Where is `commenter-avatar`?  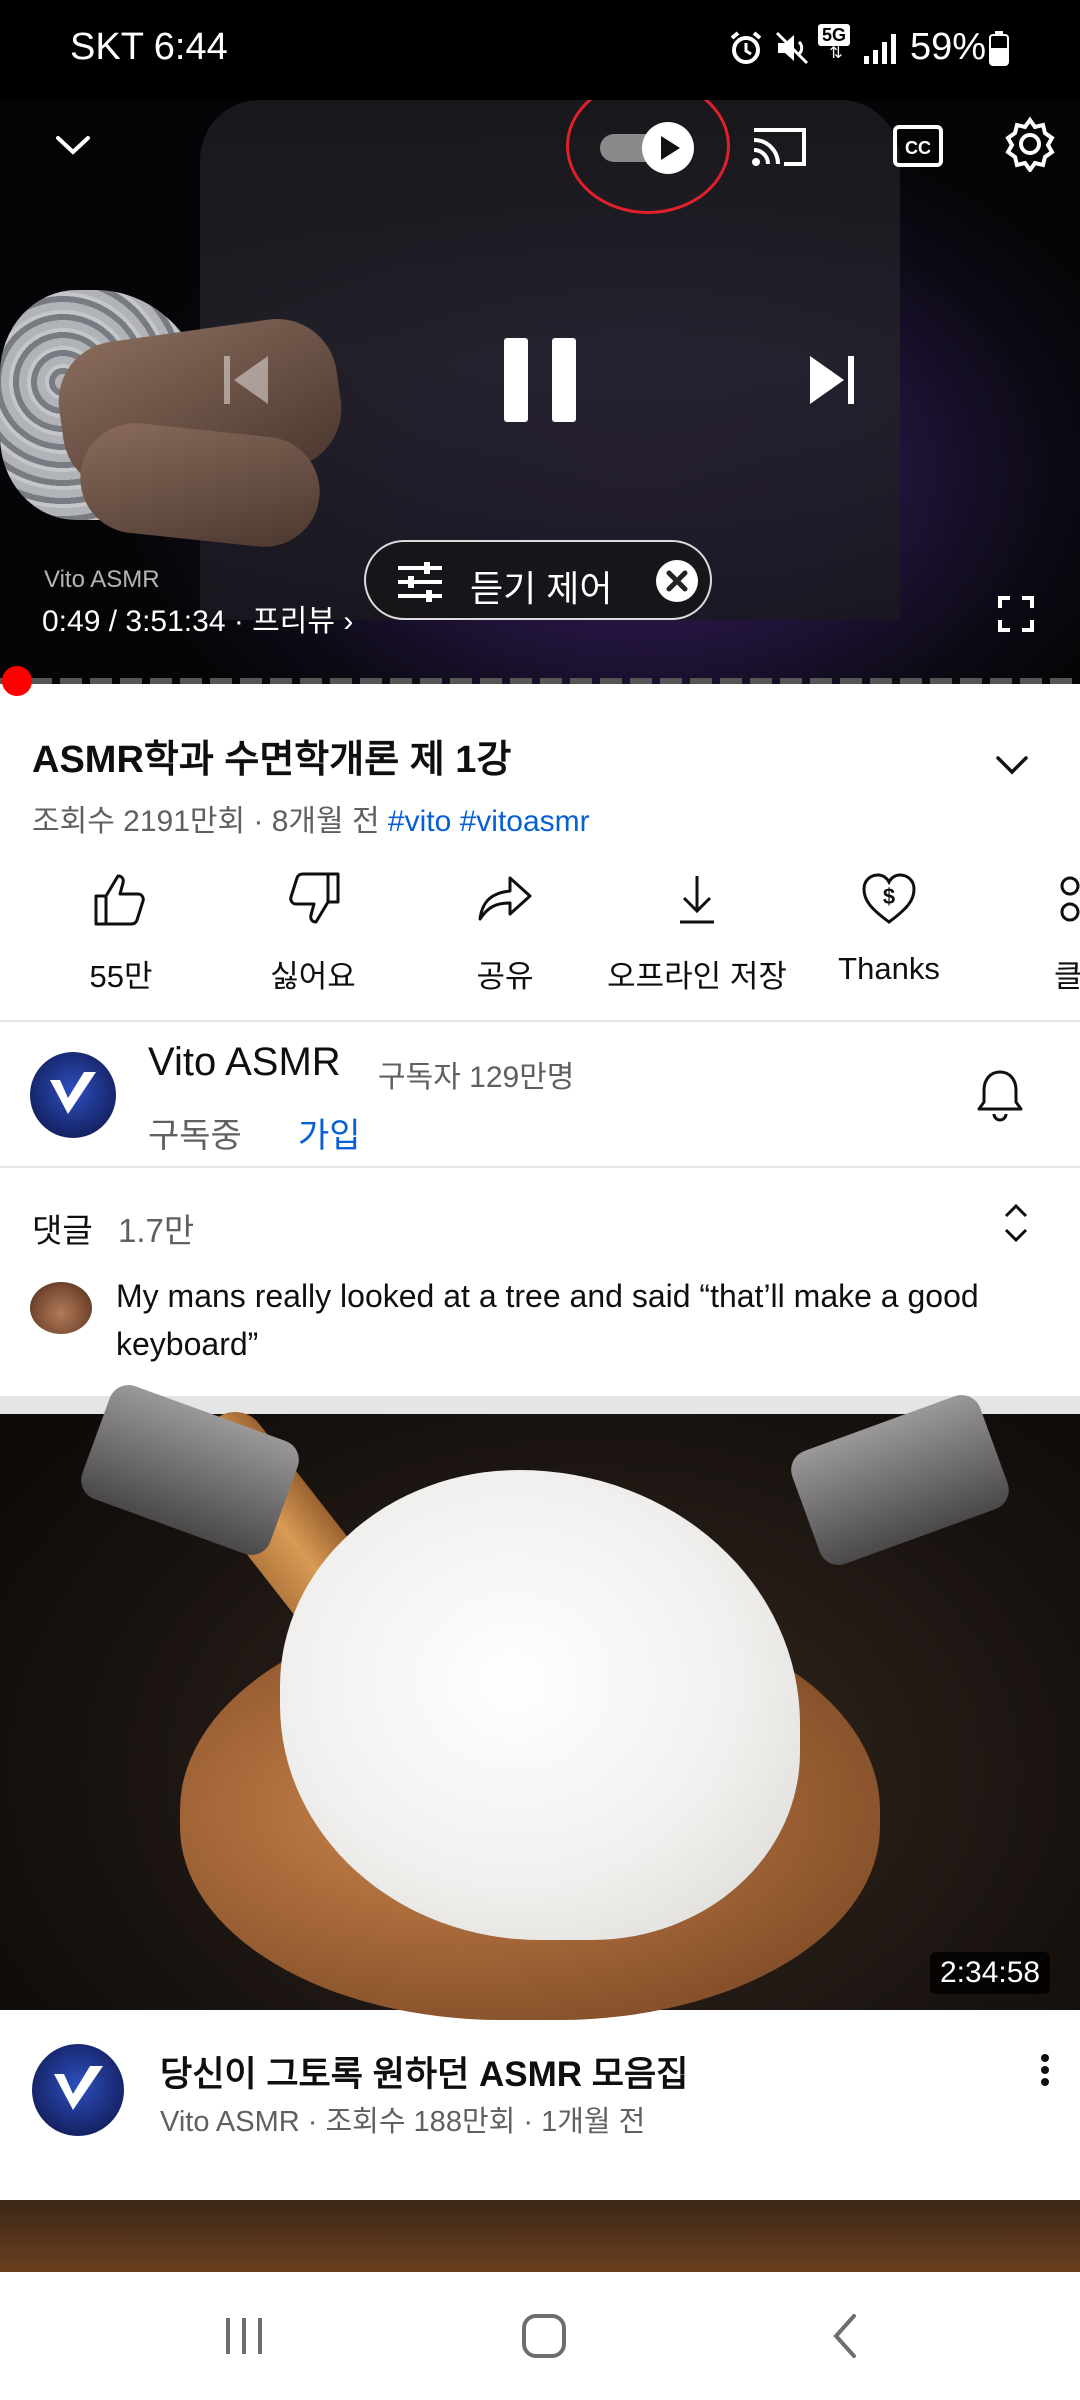
commenter-avatar is located at coordinates (61, 1308).